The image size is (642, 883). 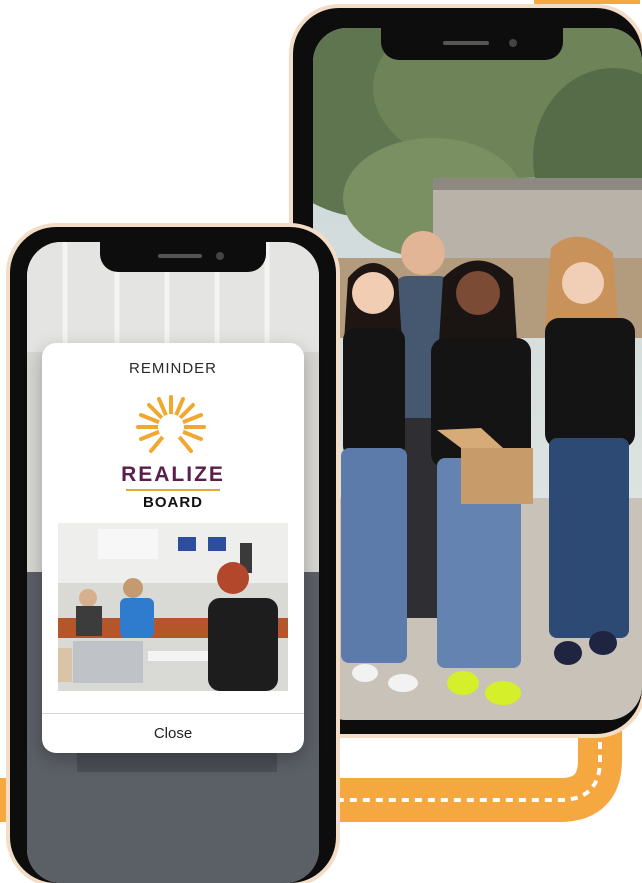 What do you see at coordinates (173, 502) in the screenshot?
I see `logo-subtitle: BOARD` at bounding box center [173, 502].